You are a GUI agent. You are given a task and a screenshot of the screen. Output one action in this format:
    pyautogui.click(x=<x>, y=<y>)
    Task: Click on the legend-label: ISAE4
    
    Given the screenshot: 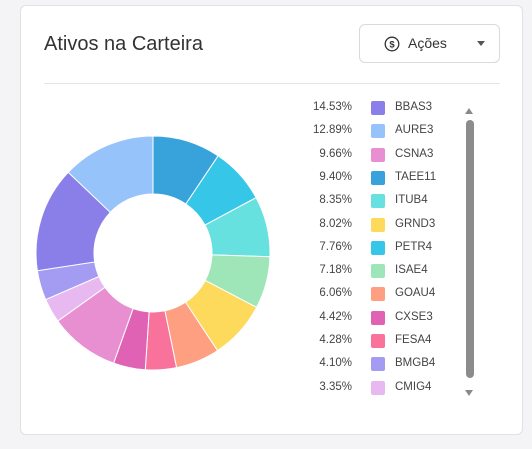 What is the action you would take?
    pyautogui.click(x=411, y=270)
    